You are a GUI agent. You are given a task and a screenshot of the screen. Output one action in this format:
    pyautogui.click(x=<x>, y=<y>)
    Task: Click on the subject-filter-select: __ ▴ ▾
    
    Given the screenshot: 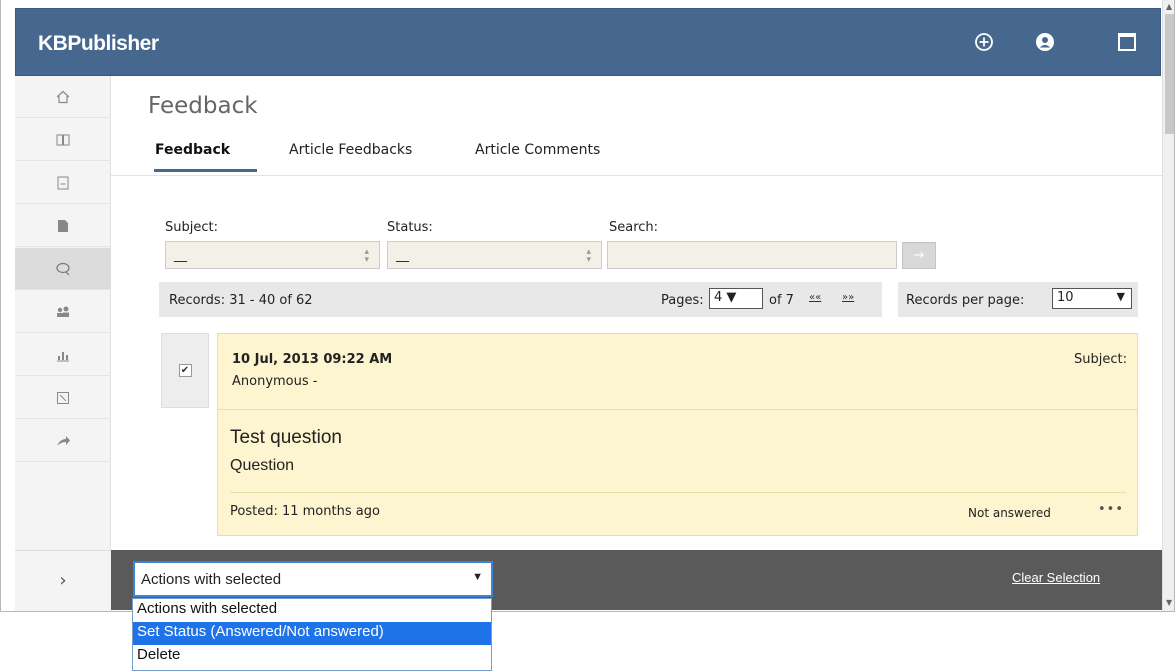 What is the action you would take?
    pyautogui.click(x=272, y=255)
    